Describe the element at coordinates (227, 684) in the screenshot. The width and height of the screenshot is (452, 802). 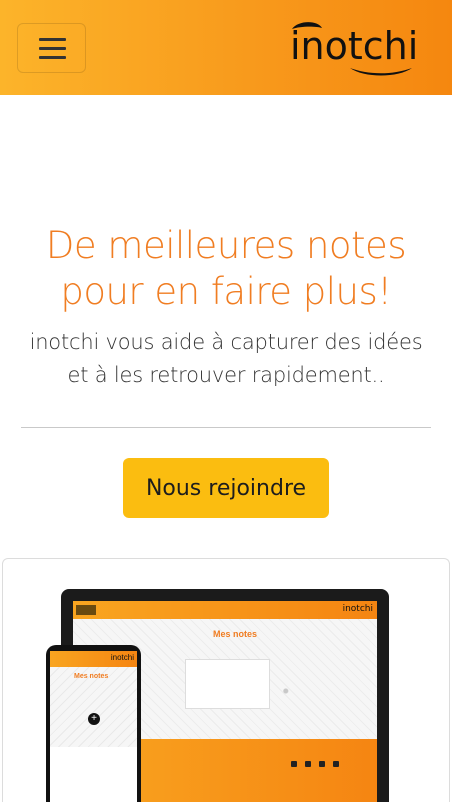
I see `laptop-screen-note-card` at that location.